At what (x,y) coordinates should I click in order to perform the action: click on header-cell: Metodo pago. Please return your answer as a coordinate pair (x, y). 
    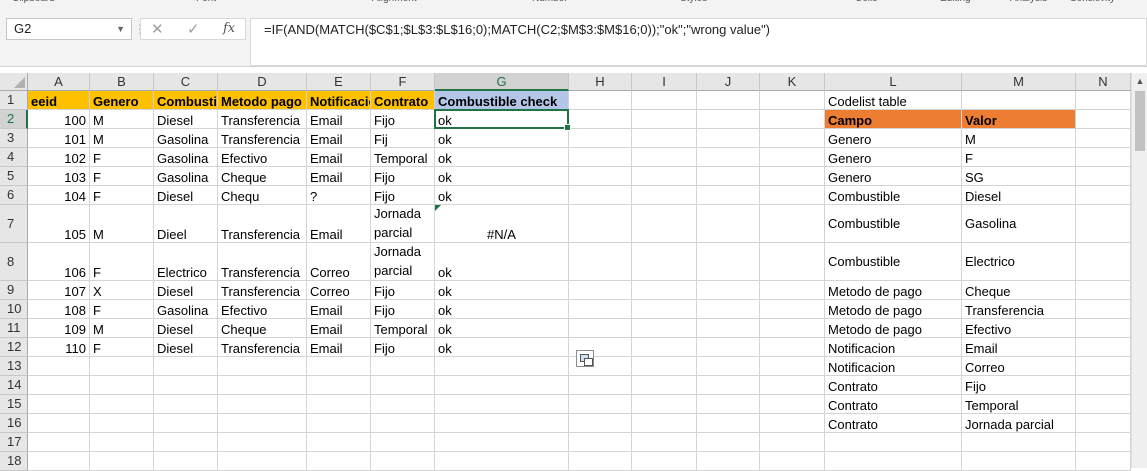
    Looking at the image, I should click on (262, 100).